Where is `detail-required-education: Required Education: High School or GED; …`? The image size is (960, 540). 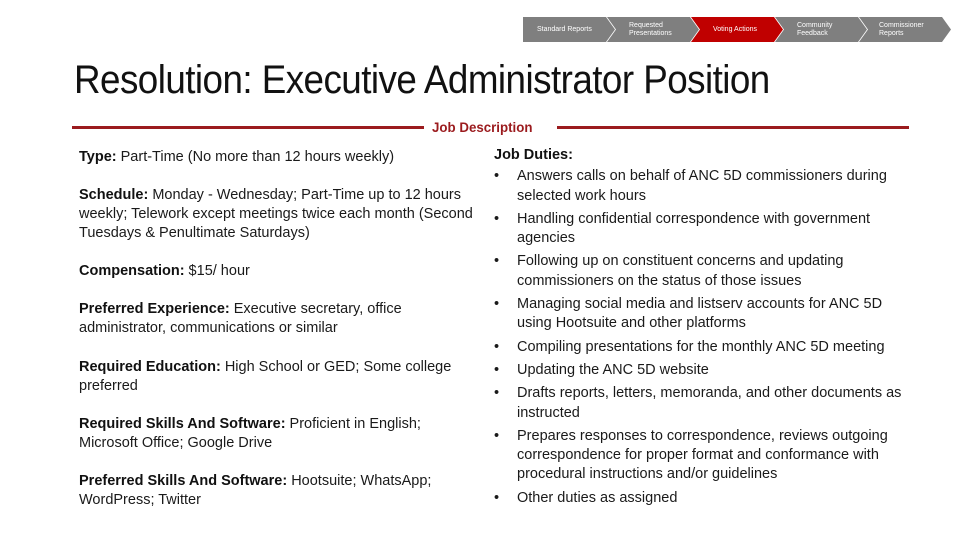 detail-required-education: Required Education: High School or GED; … is located at coordinates (276, 377).